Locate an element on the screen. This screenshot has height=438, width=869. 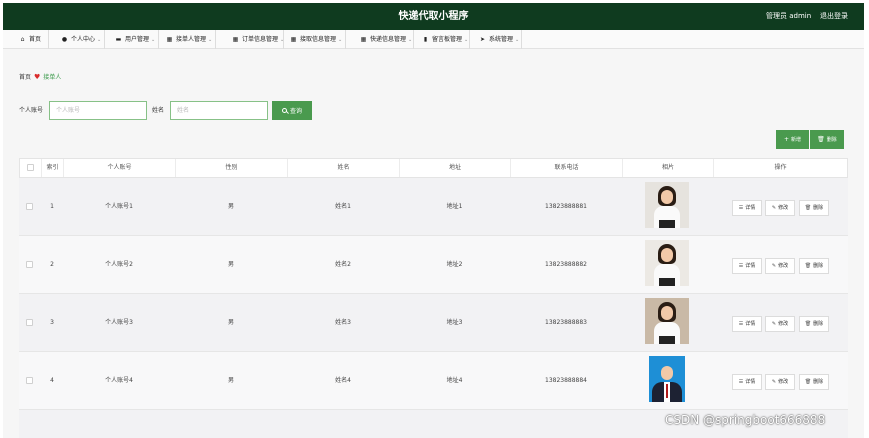
nav-item-receiver-management: ▦ 接单人管理 ⌄ is located at coordinates (188, 39).